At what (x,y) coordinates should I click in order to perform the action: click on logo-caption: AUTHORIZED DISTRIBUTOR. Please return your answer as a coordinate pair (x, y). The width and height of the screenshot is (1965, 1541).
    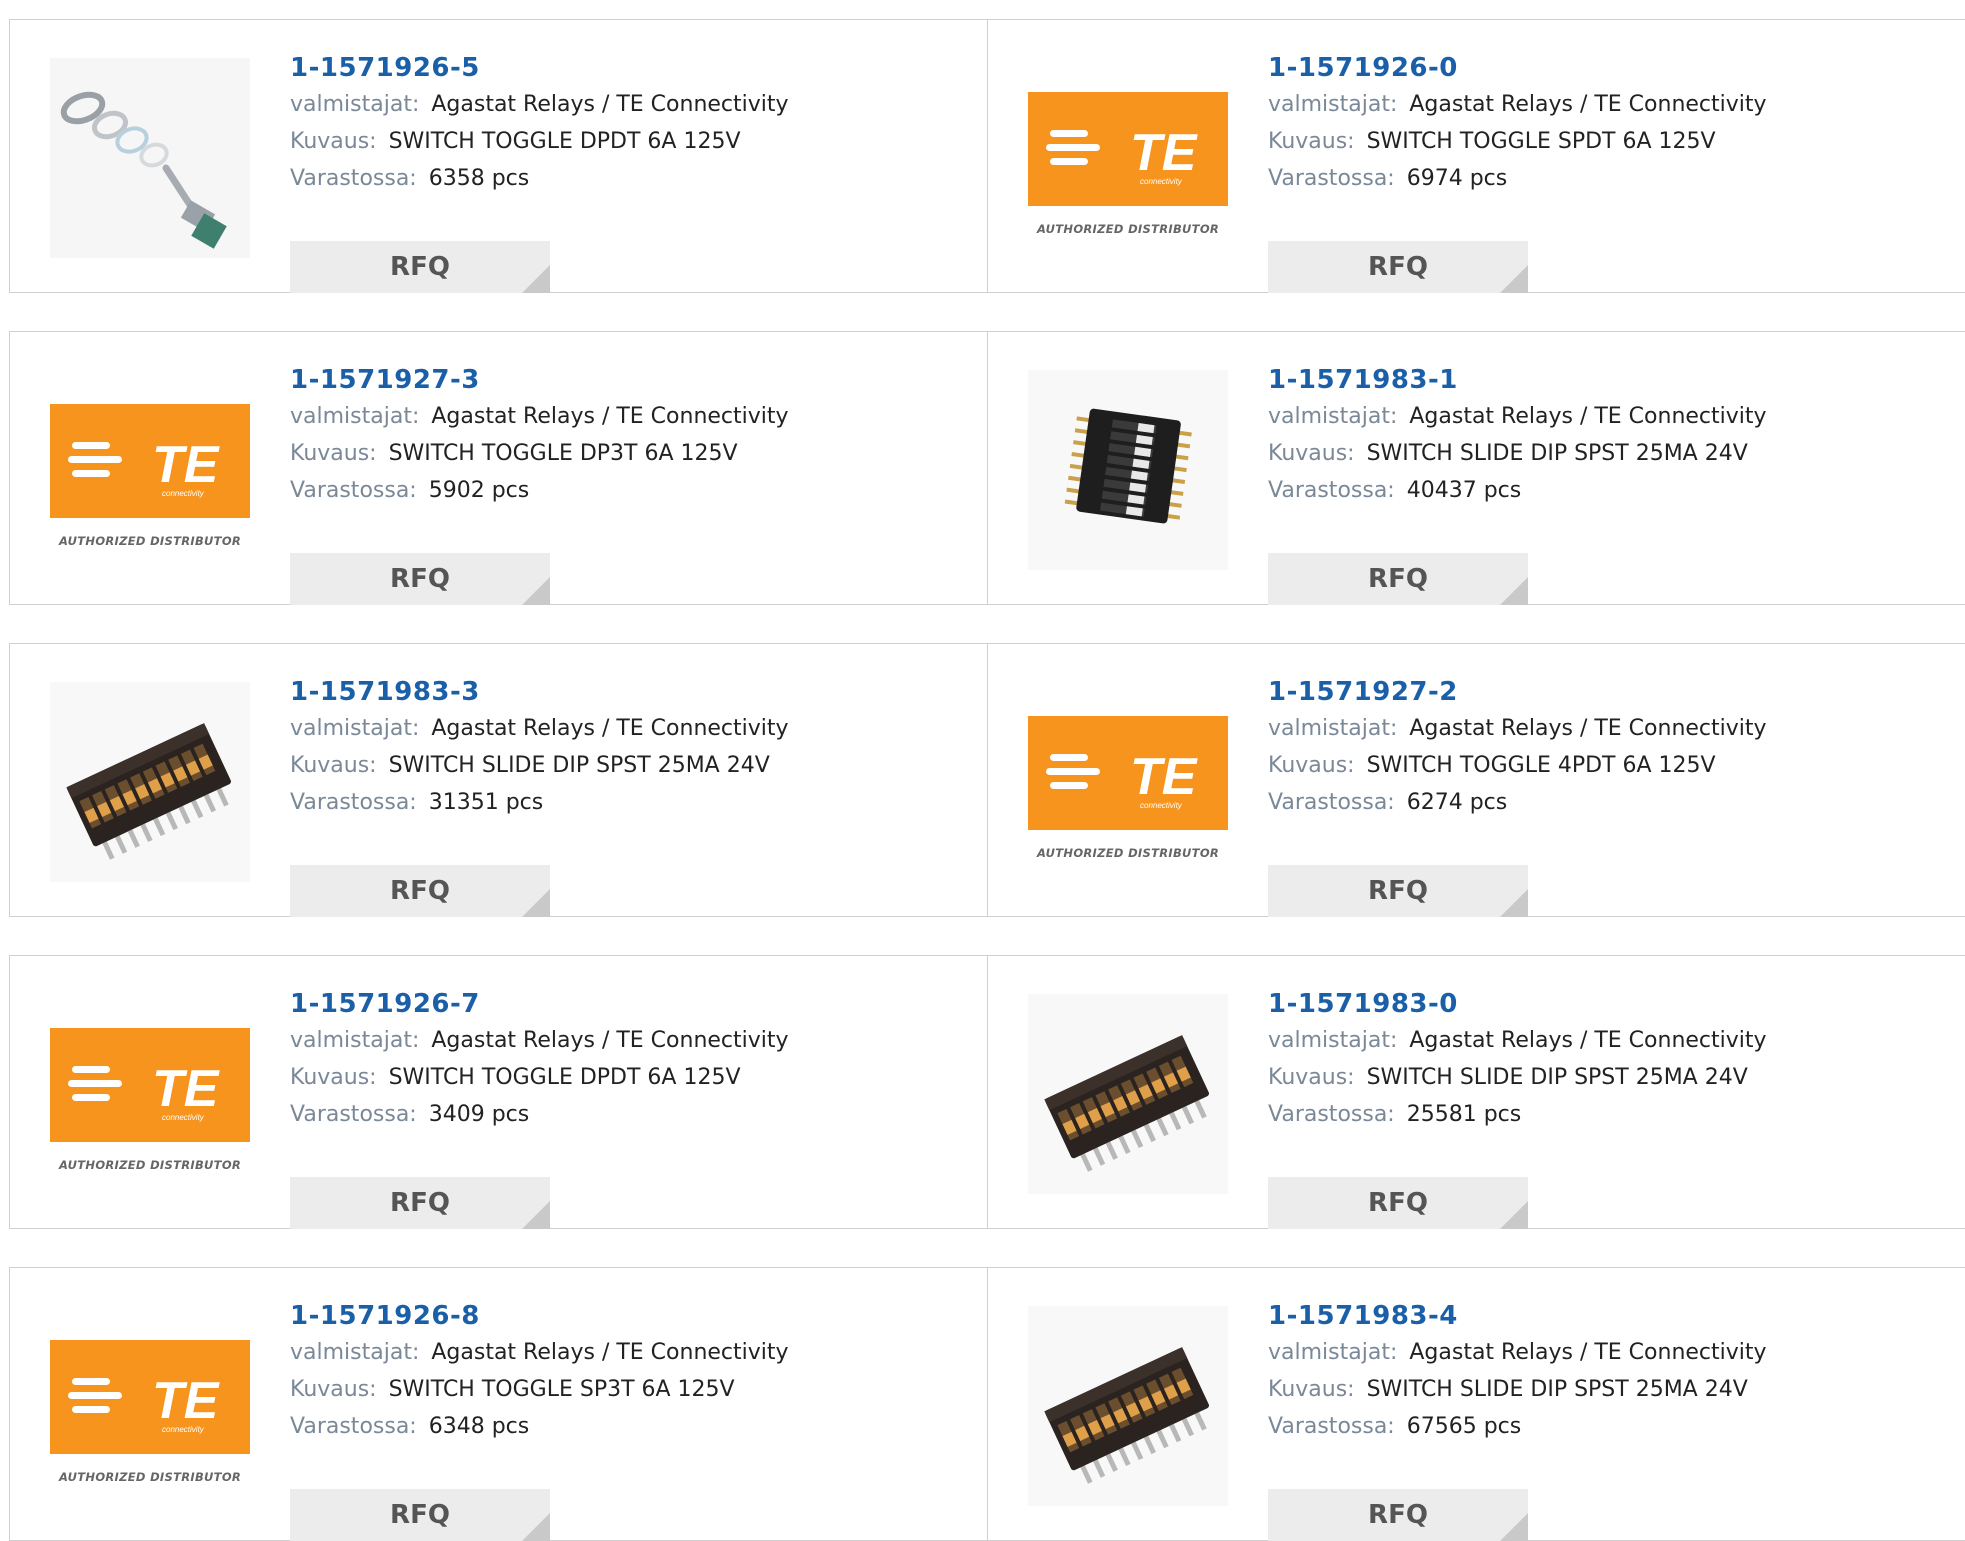
    Looking at the image, I should click on (150, 1477).